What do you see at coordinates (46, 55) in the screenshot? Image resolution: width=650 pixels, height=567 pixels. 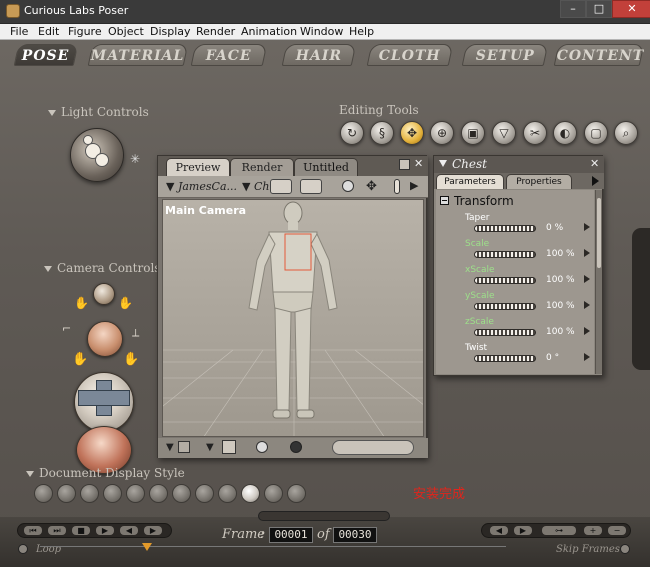 I see `room-tab-pose: POSE` at bounding box center [46, 55].